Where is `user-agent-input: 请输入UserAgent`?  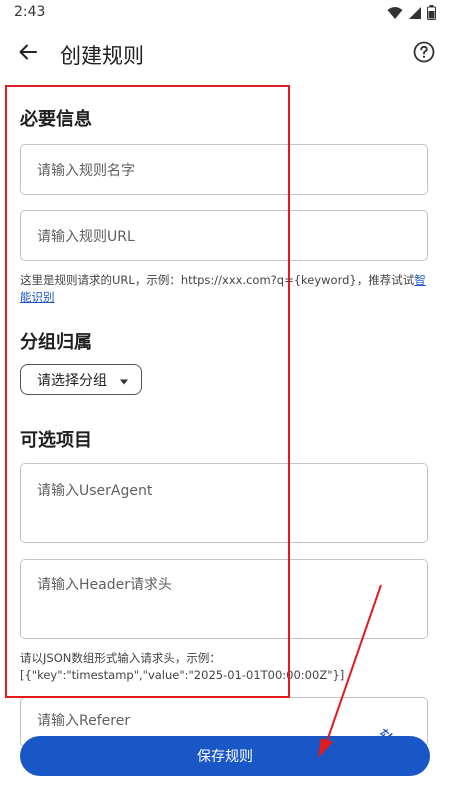 user-agent-input: 请输入UserAgent is located at coordinates (224, 503).